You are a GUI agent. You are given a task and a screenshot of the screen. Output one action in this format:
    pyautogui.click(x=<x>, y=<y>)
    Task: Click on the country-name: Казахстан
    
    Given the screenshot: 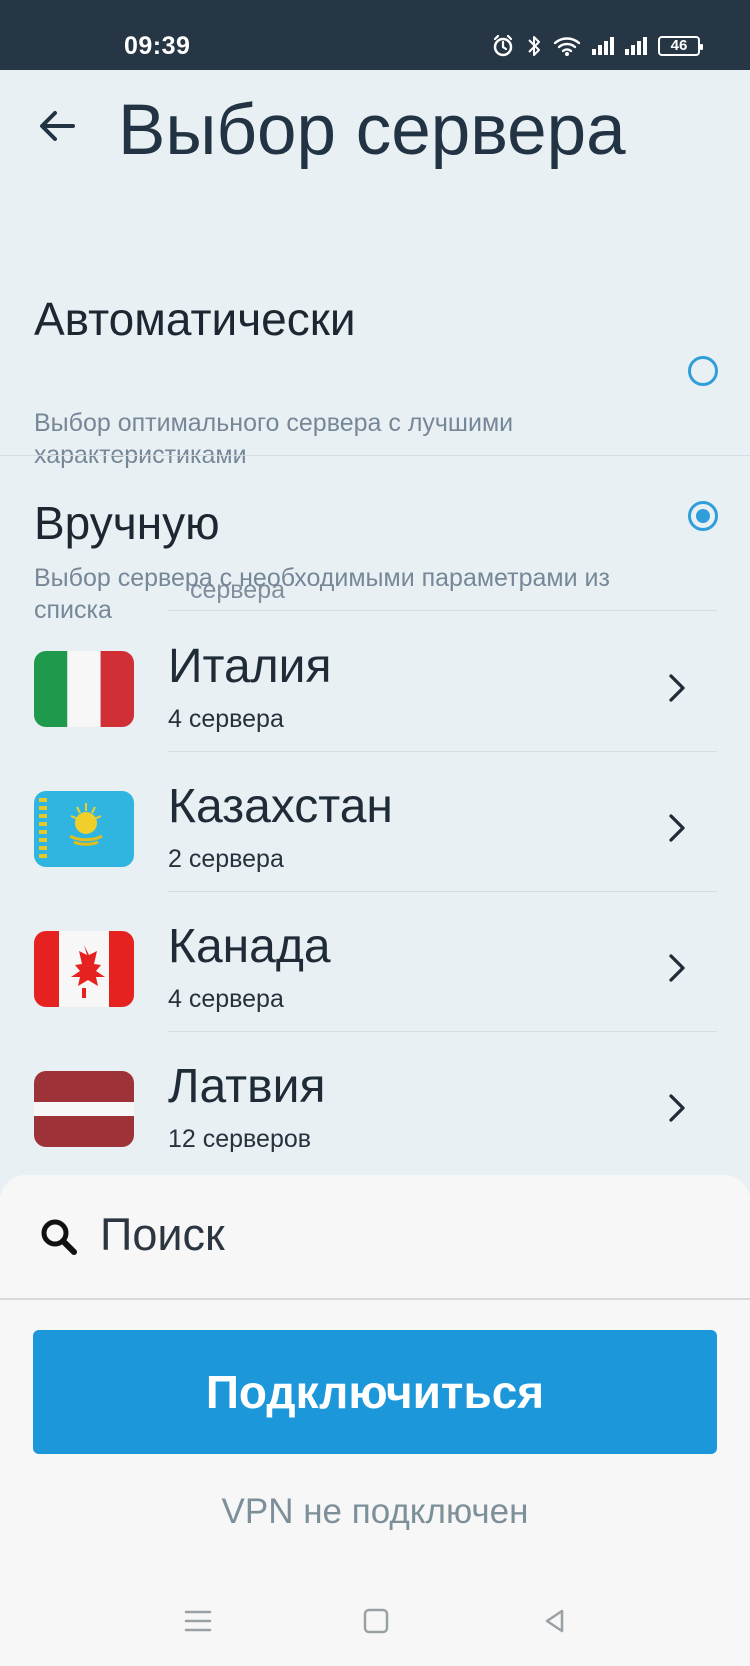 What is the action you would take?
    pyautogui.click(x=280, y=806)
    